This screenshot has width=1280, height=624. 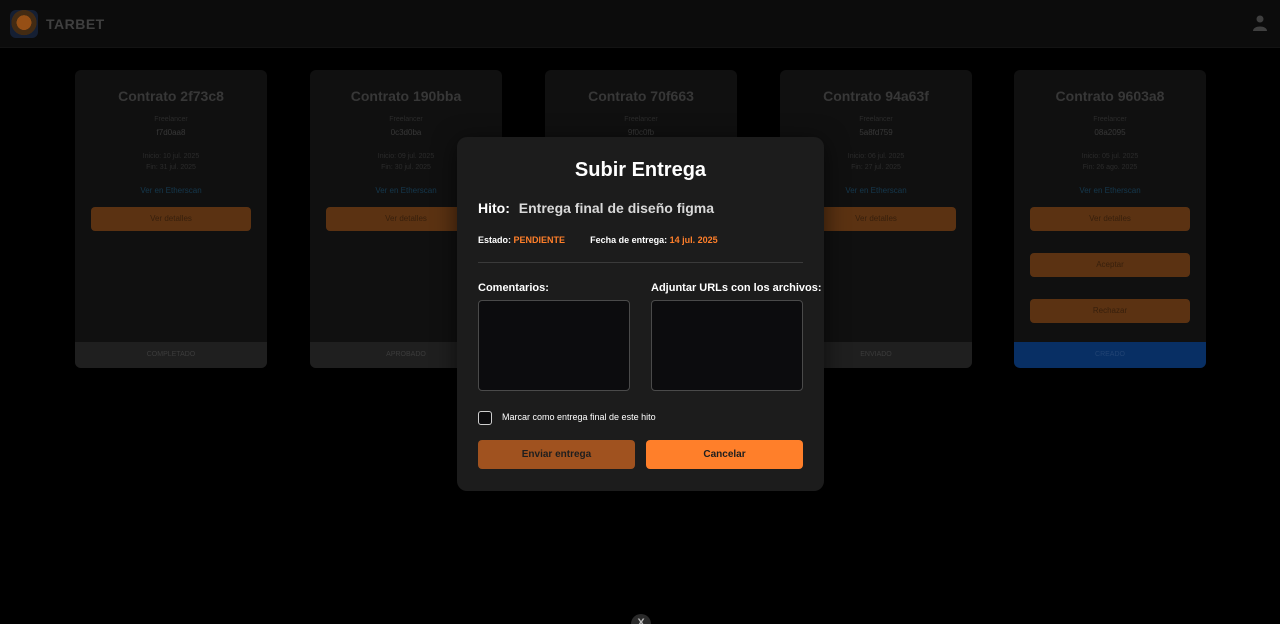 I want to click on status-label: Estado:, so click(x=495, y=240).